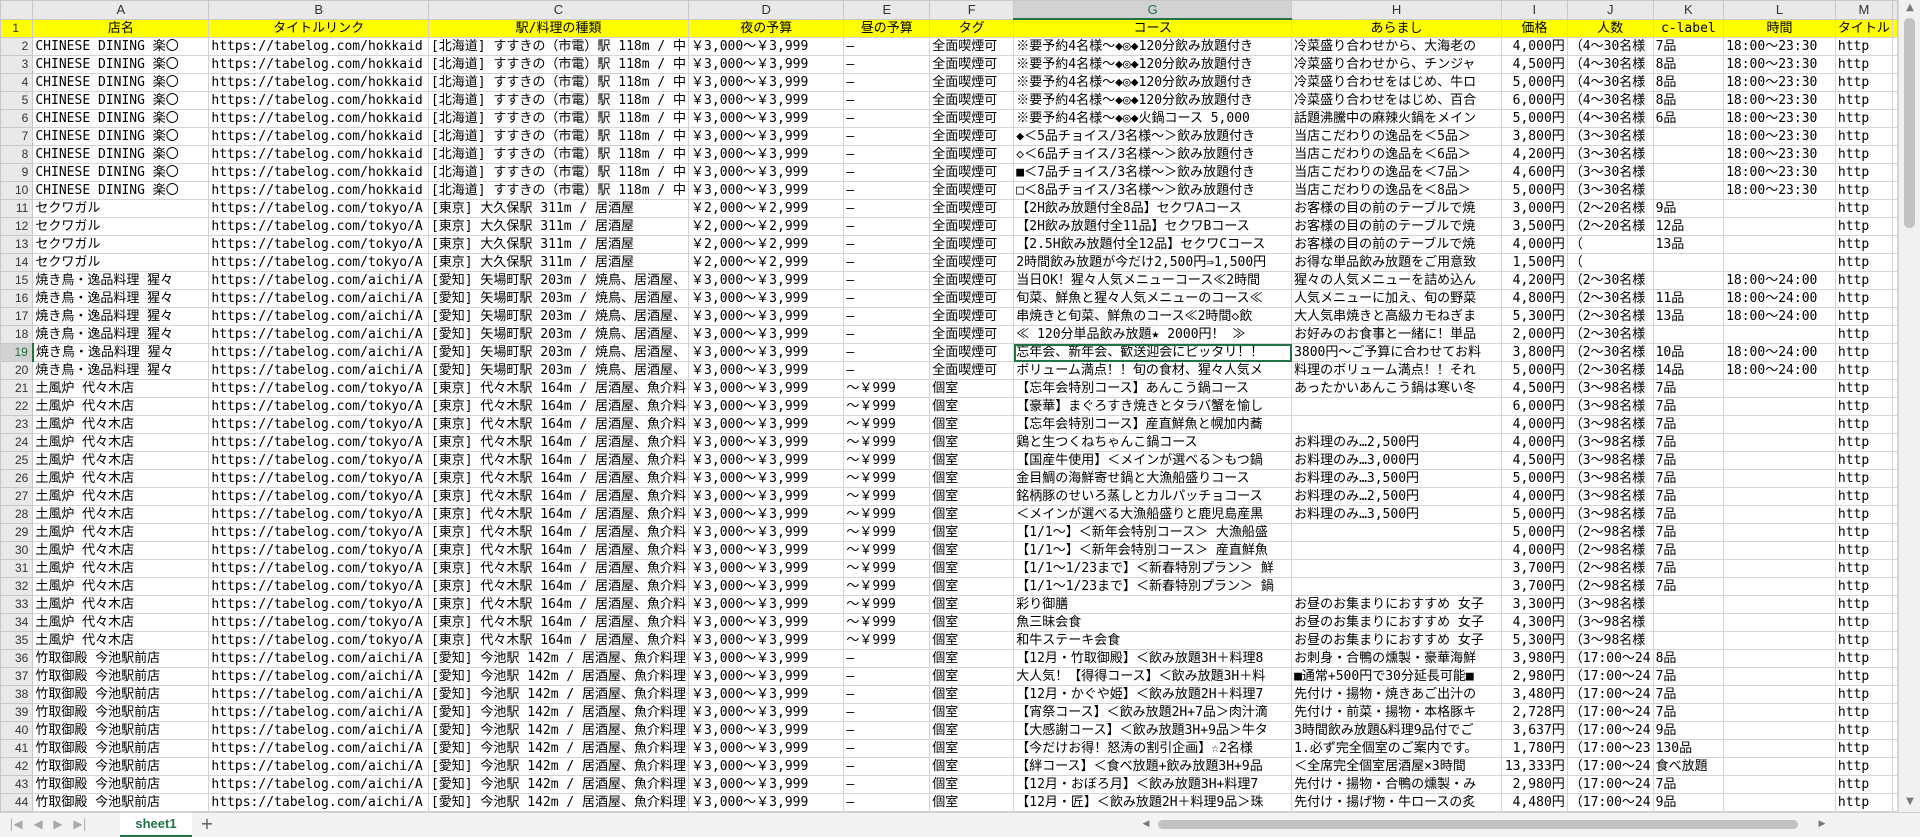  What do you see at coordinates (318, 82) in the screenshot?
I see `cell-b: https://tabelog.com/hokkaid` at bounding box center [318, 82].